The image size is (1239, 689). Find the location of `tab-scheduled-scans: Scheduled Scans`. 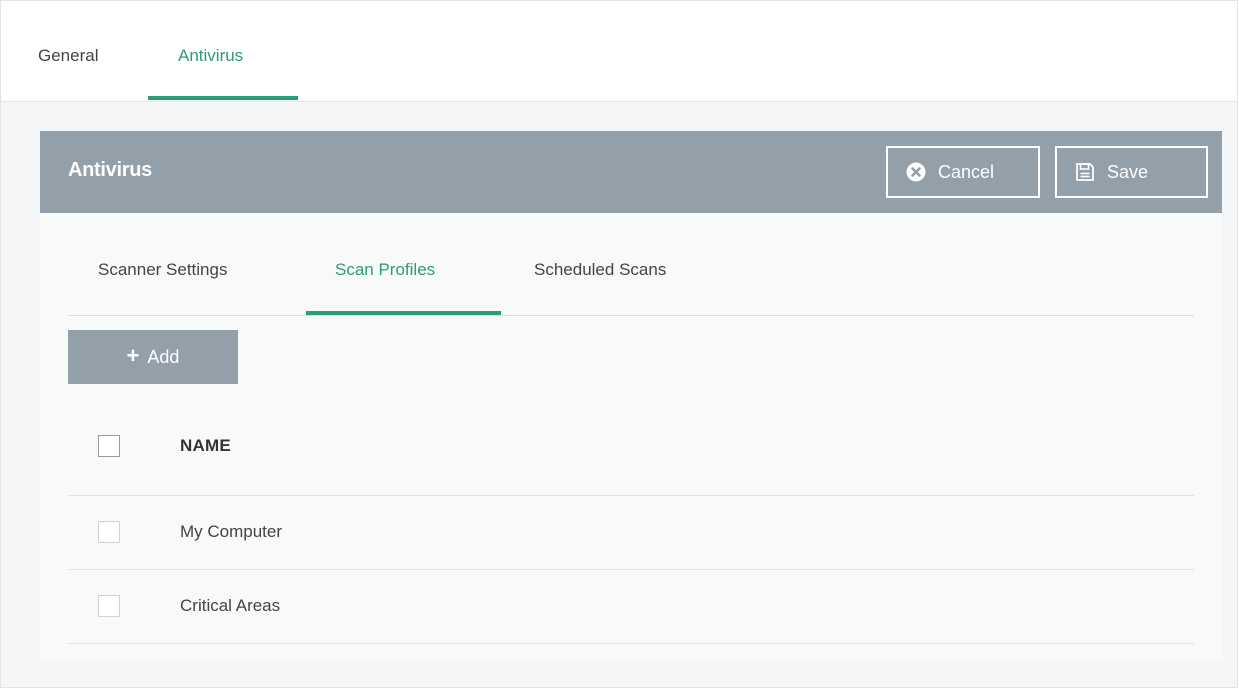

tab-scheduled-scans: Scheduled Scans is located at coordinates (600, 270).